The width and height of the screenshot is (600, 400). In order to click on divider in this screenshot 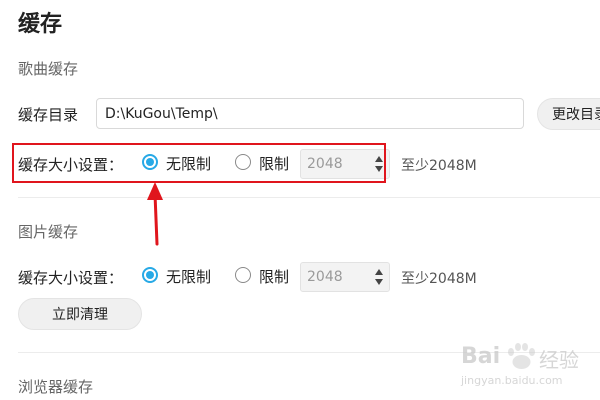, I will do `click(309, 197)`.